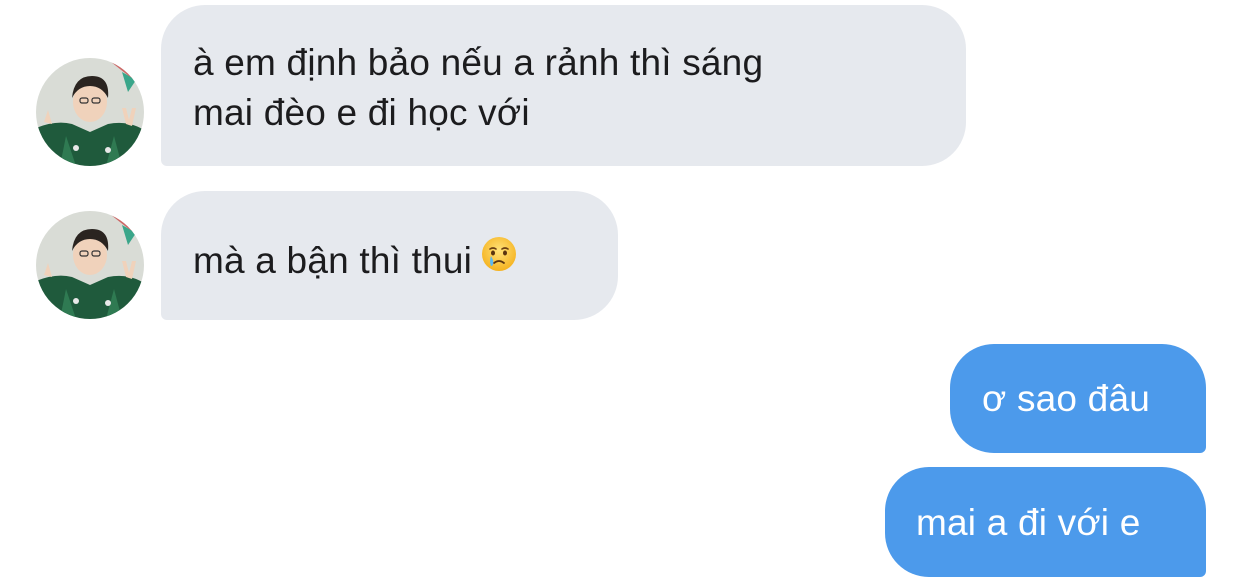 The height and width of the screenshot is (587, 1242). I want to click on message-bubble-outgoing: mai a đi với e, so click(1045, 522).